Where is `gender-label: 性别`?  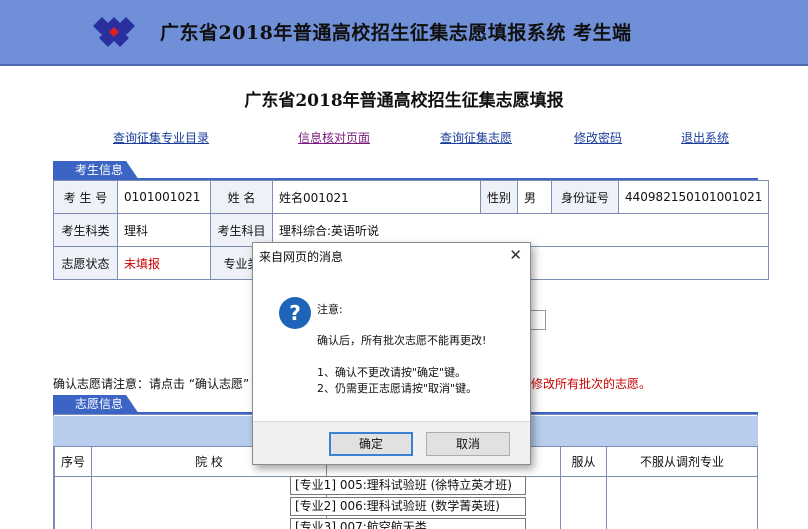 gender-label: 性别 is located at coordinates (499, 197).